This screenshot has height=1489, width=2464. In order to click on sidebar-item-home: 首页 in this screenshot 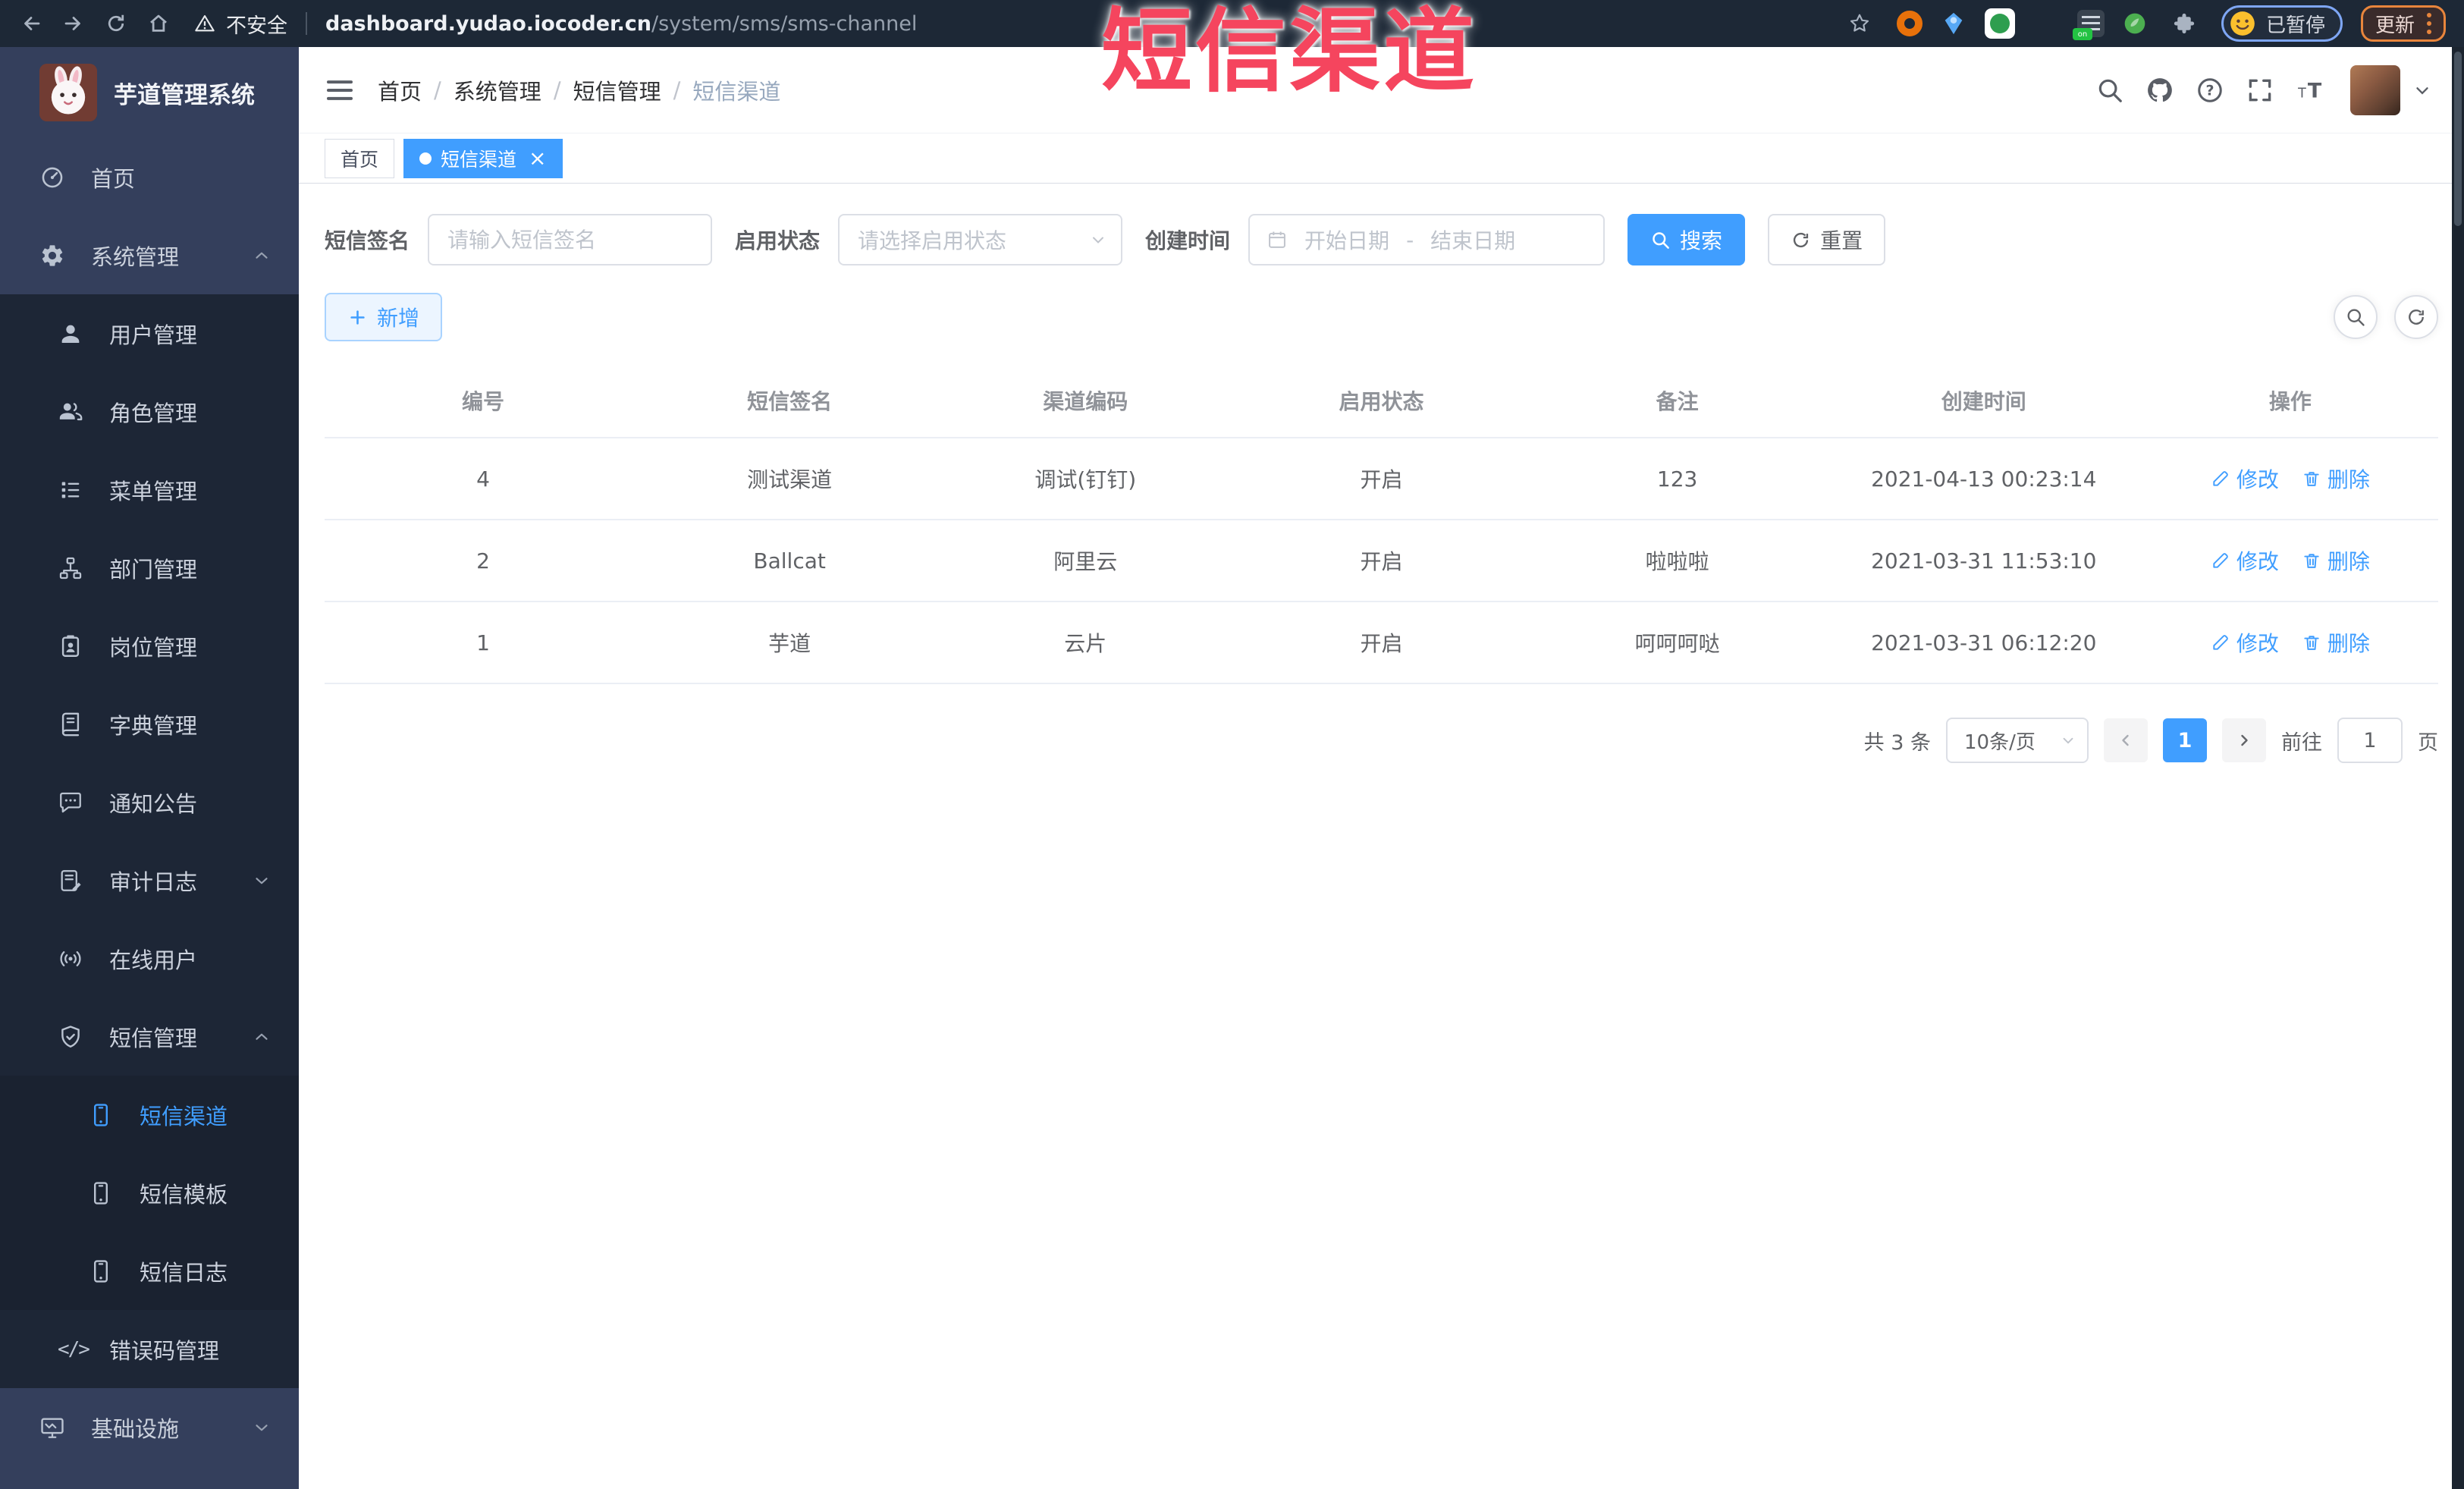, I will do `click(149, 177)`.